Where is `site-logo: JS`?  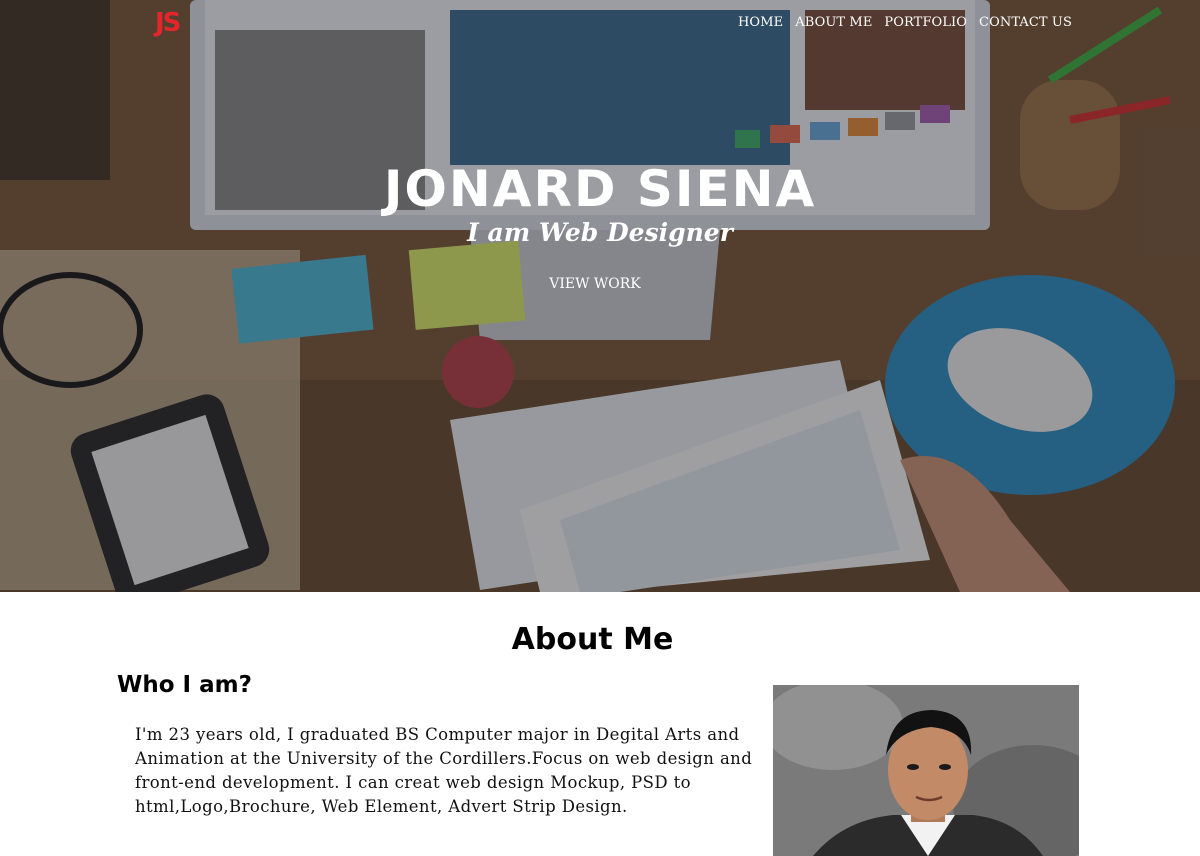
site-logo: JS is located at coordinates (168, 23).